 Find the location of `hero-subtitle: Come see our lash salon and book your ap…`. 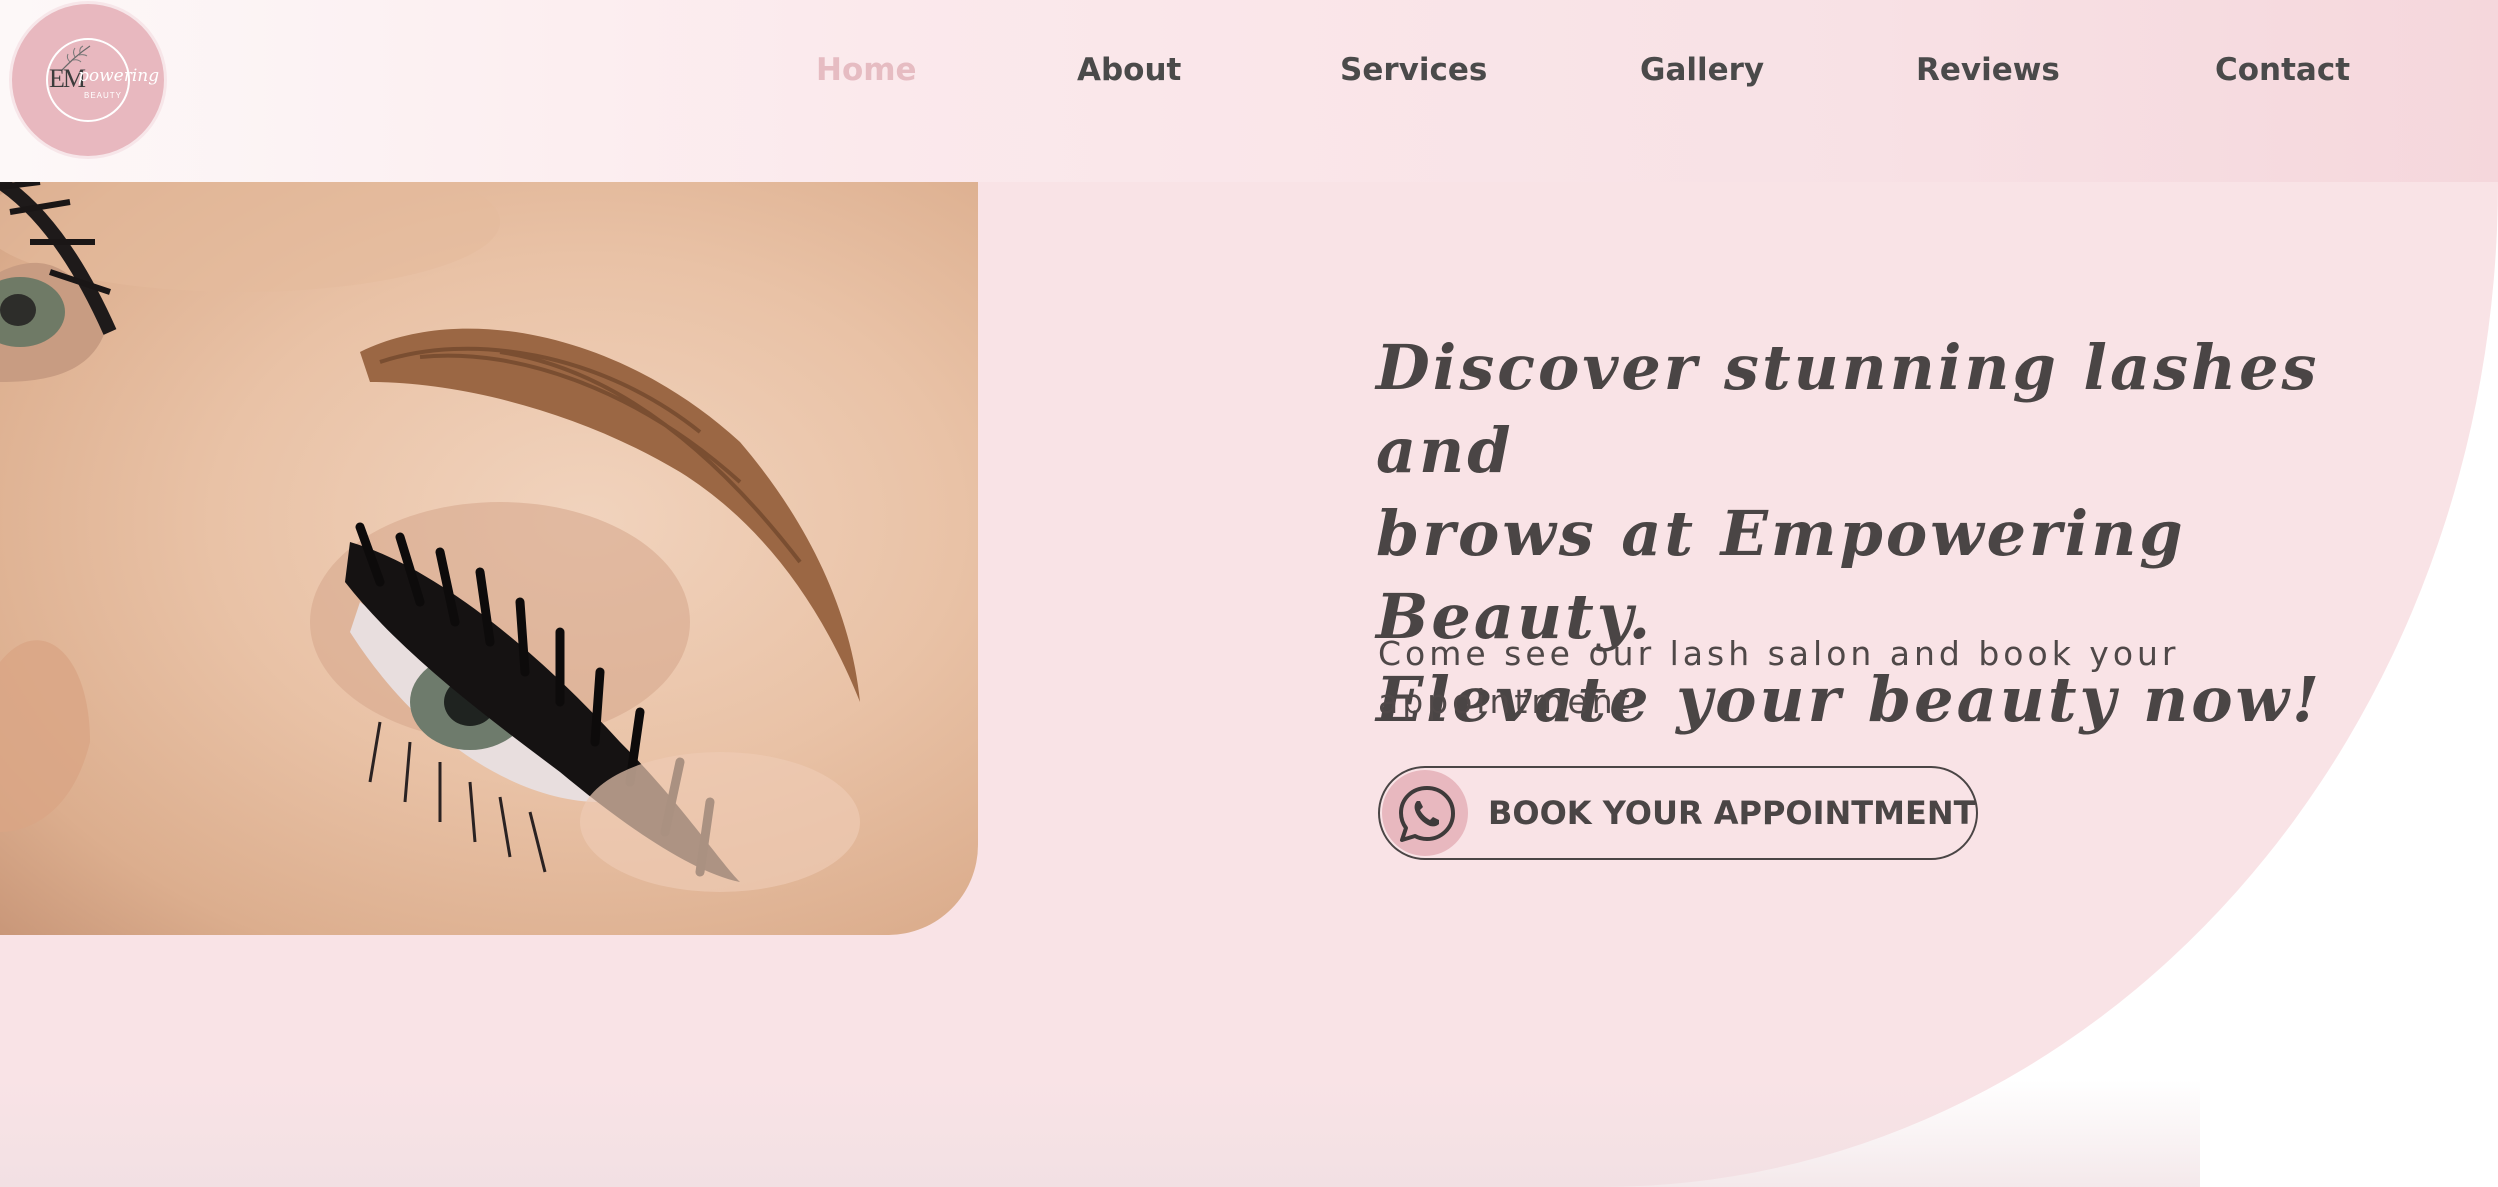

hero-subtitle: Come see our lash salon and book your ap… is located at coordinates (1808, 678).